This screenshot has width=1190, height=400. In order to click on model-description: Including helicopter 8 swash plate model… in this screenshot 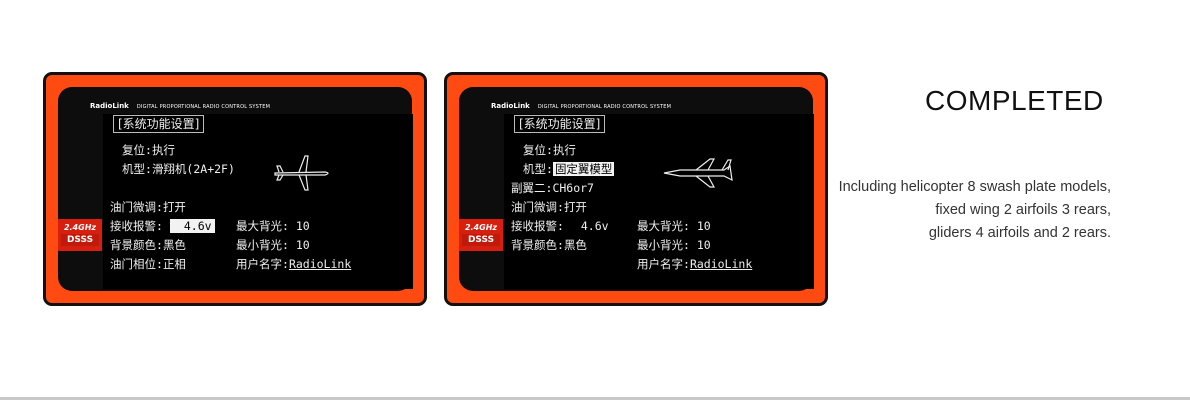, I will do `click(965, 210)`.